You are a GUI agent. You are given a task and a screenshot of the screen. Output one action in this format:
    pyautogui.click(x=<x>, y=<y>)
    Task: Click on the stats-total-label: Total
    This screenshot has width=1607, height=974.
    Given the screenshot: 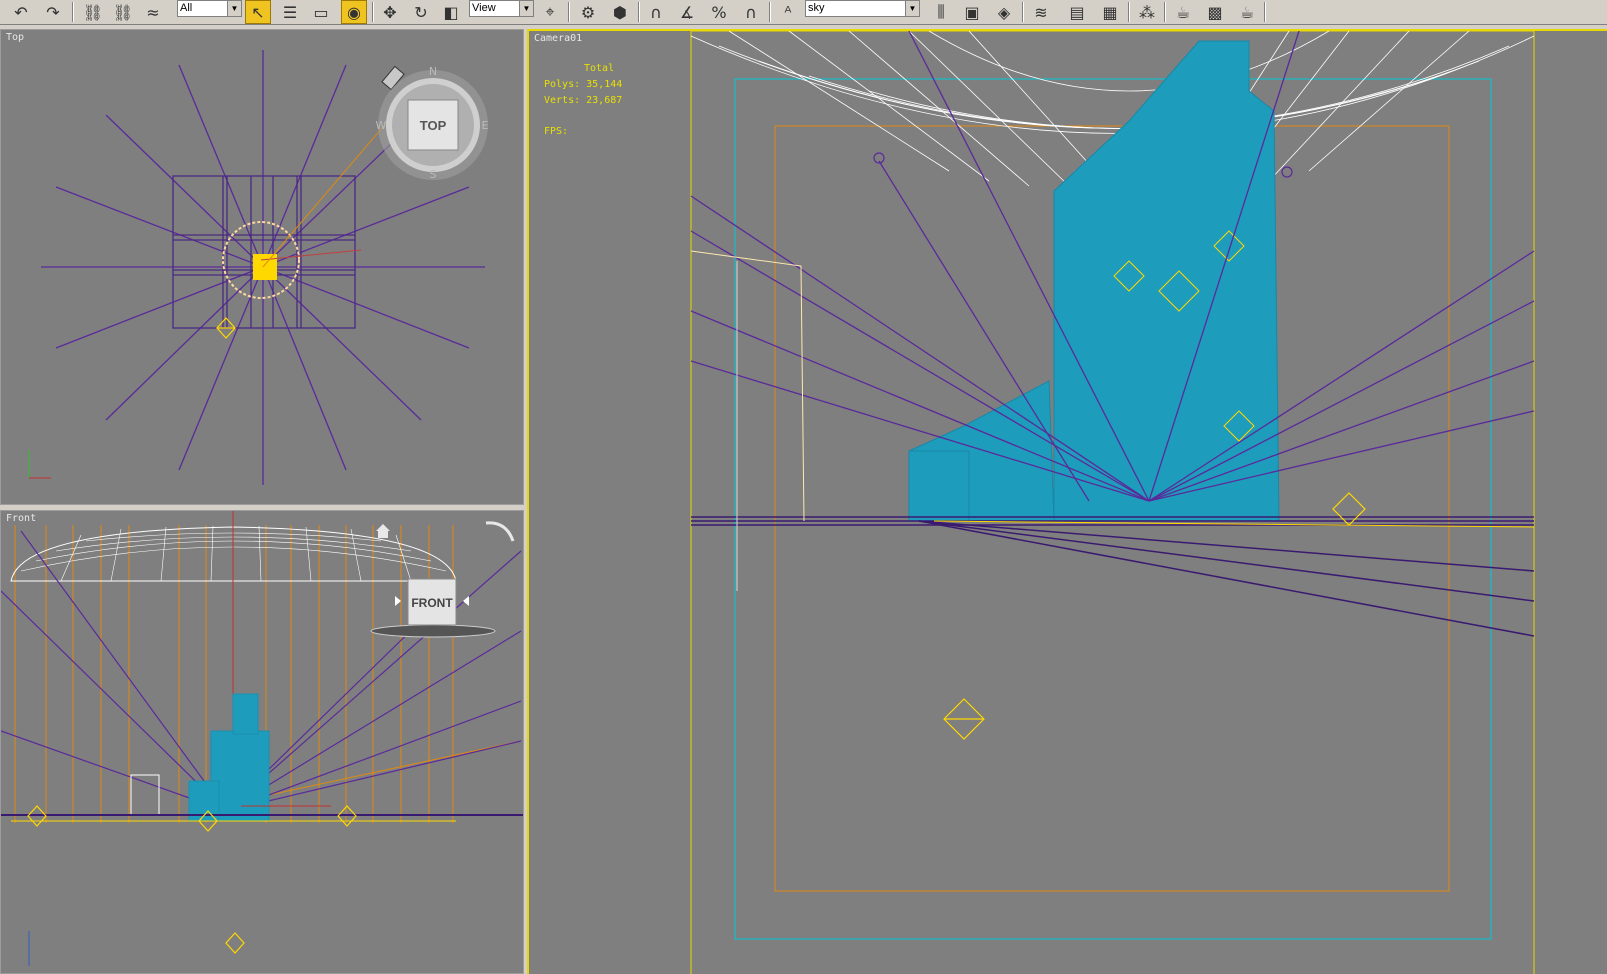 What is the action you would take?
    pyautogui.click(x=599, y=68)
    